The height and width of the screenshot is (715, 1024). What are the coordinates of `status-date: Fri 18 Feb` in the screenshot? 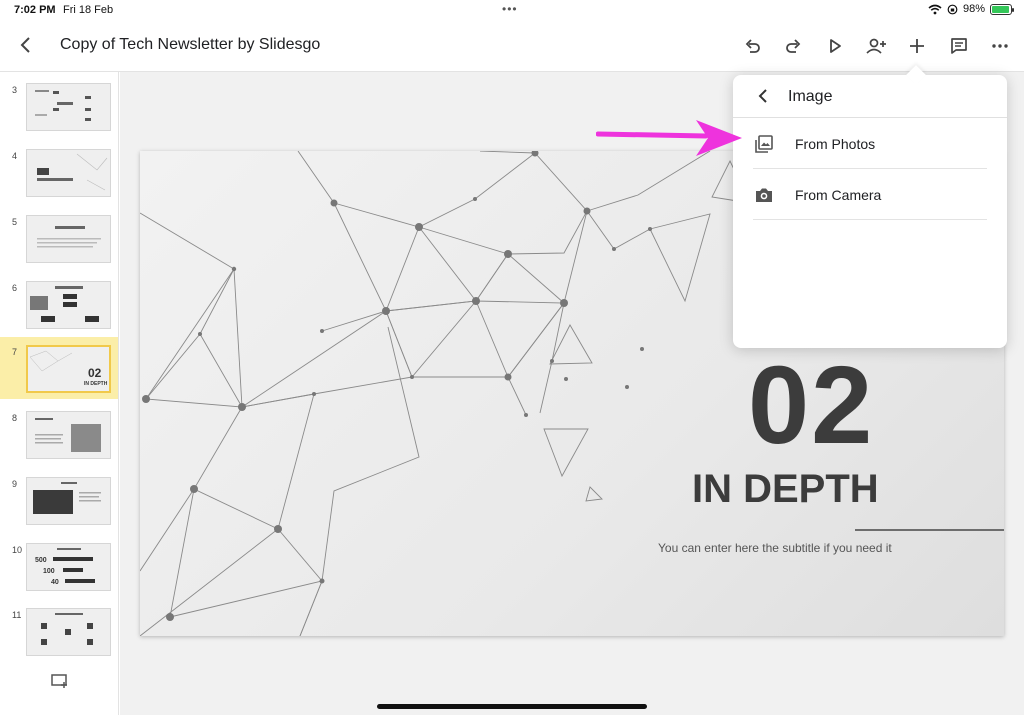 It's located at (88, 10).